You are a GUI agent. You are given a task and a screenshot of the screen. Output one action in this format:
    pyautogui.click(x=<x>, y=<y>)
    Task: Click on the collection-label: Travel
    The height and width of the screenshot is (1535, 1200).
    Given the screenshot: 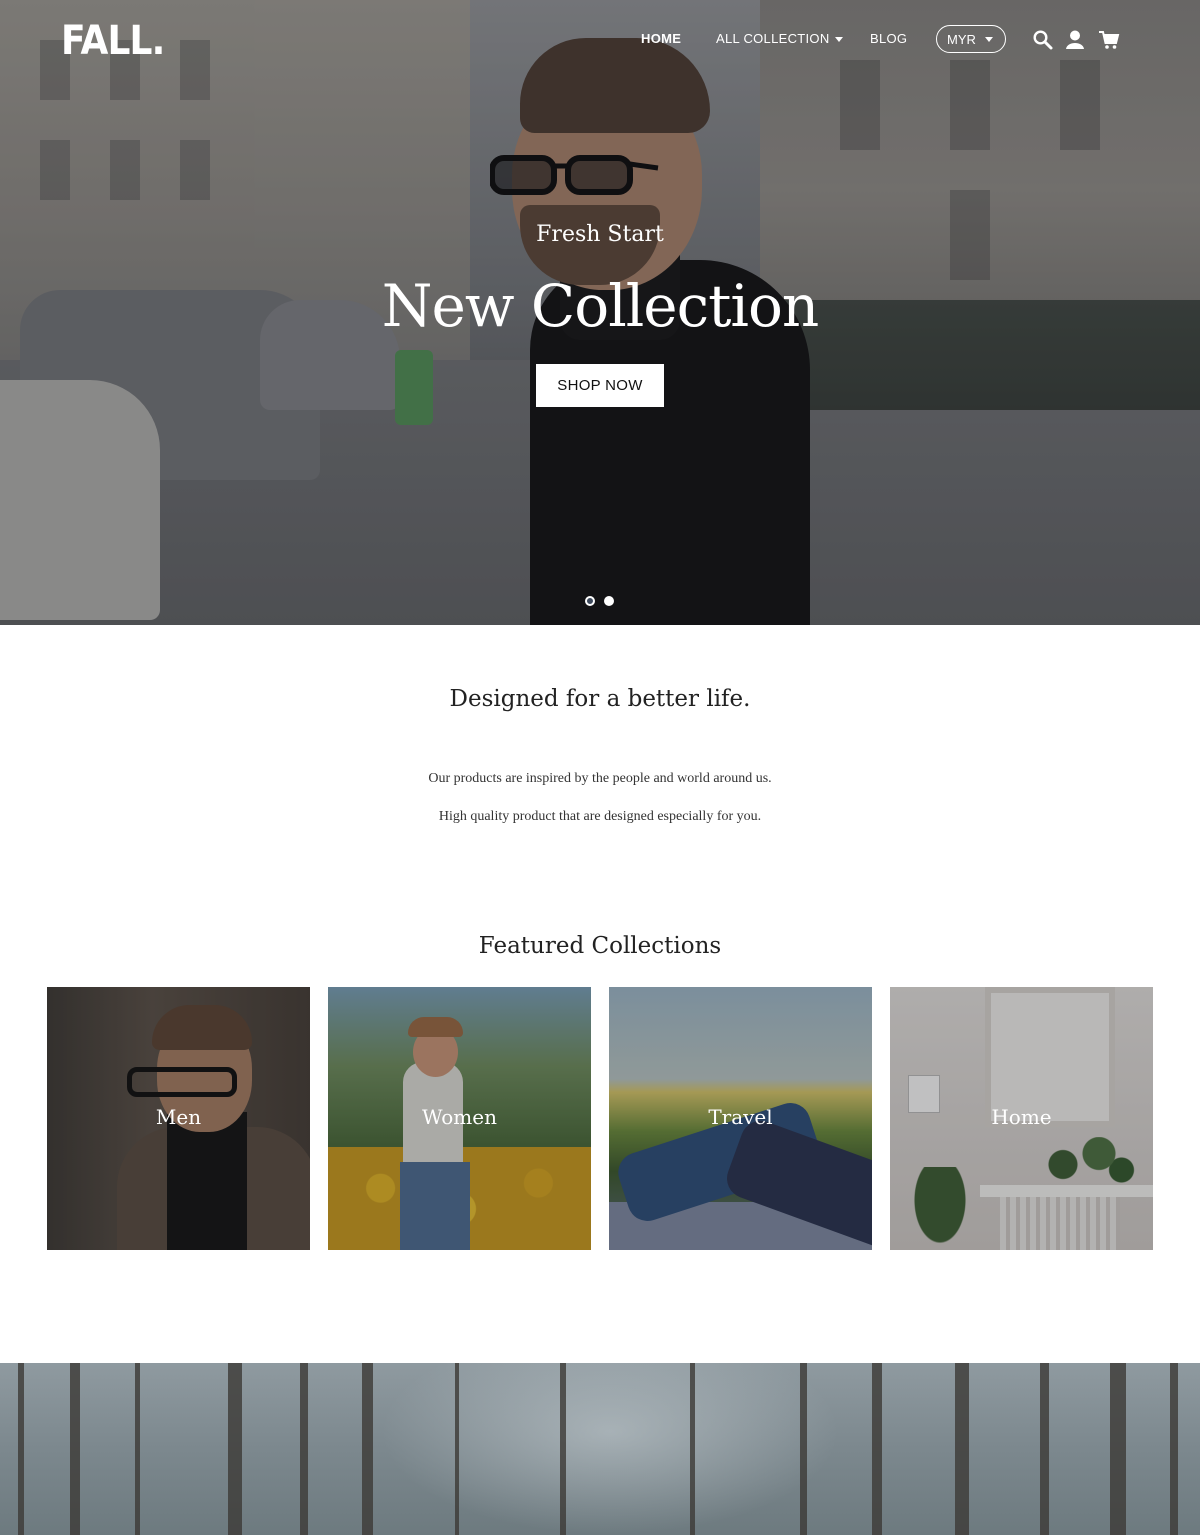 What is the action you would take?
    pyautogui.click(x=740, y=1117)
    